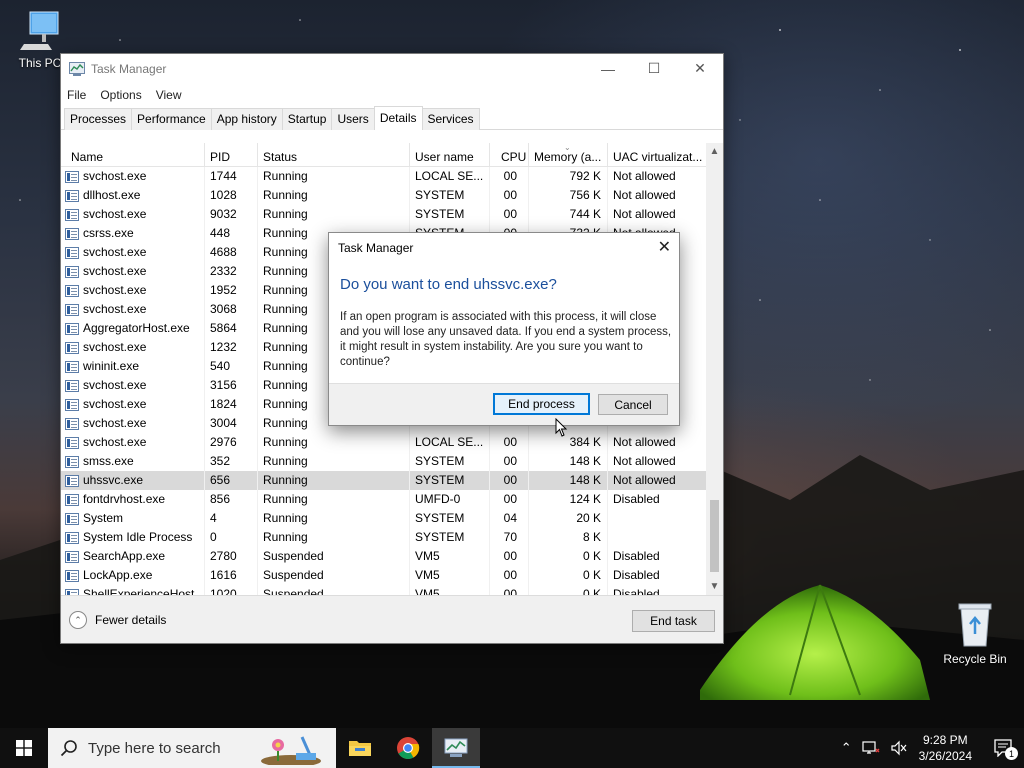 This screenshot has width=1024, height=768. Describe the element at coordinates (353, 119) in the screenshot. I see `tab-users: Users` at that location.